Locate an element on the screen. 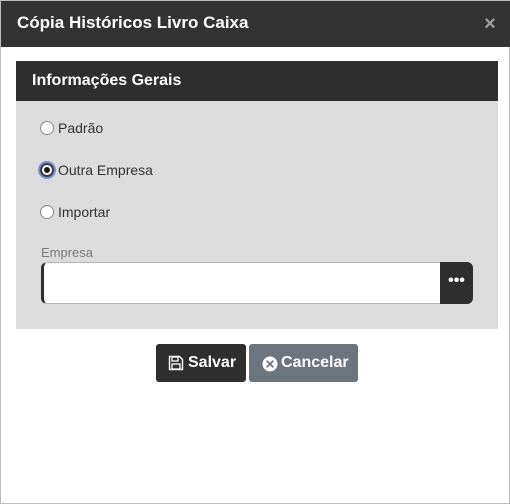 The width and height of the screenshot is (510, 504). save-button: Salvar is located at coordinates (201, 363).